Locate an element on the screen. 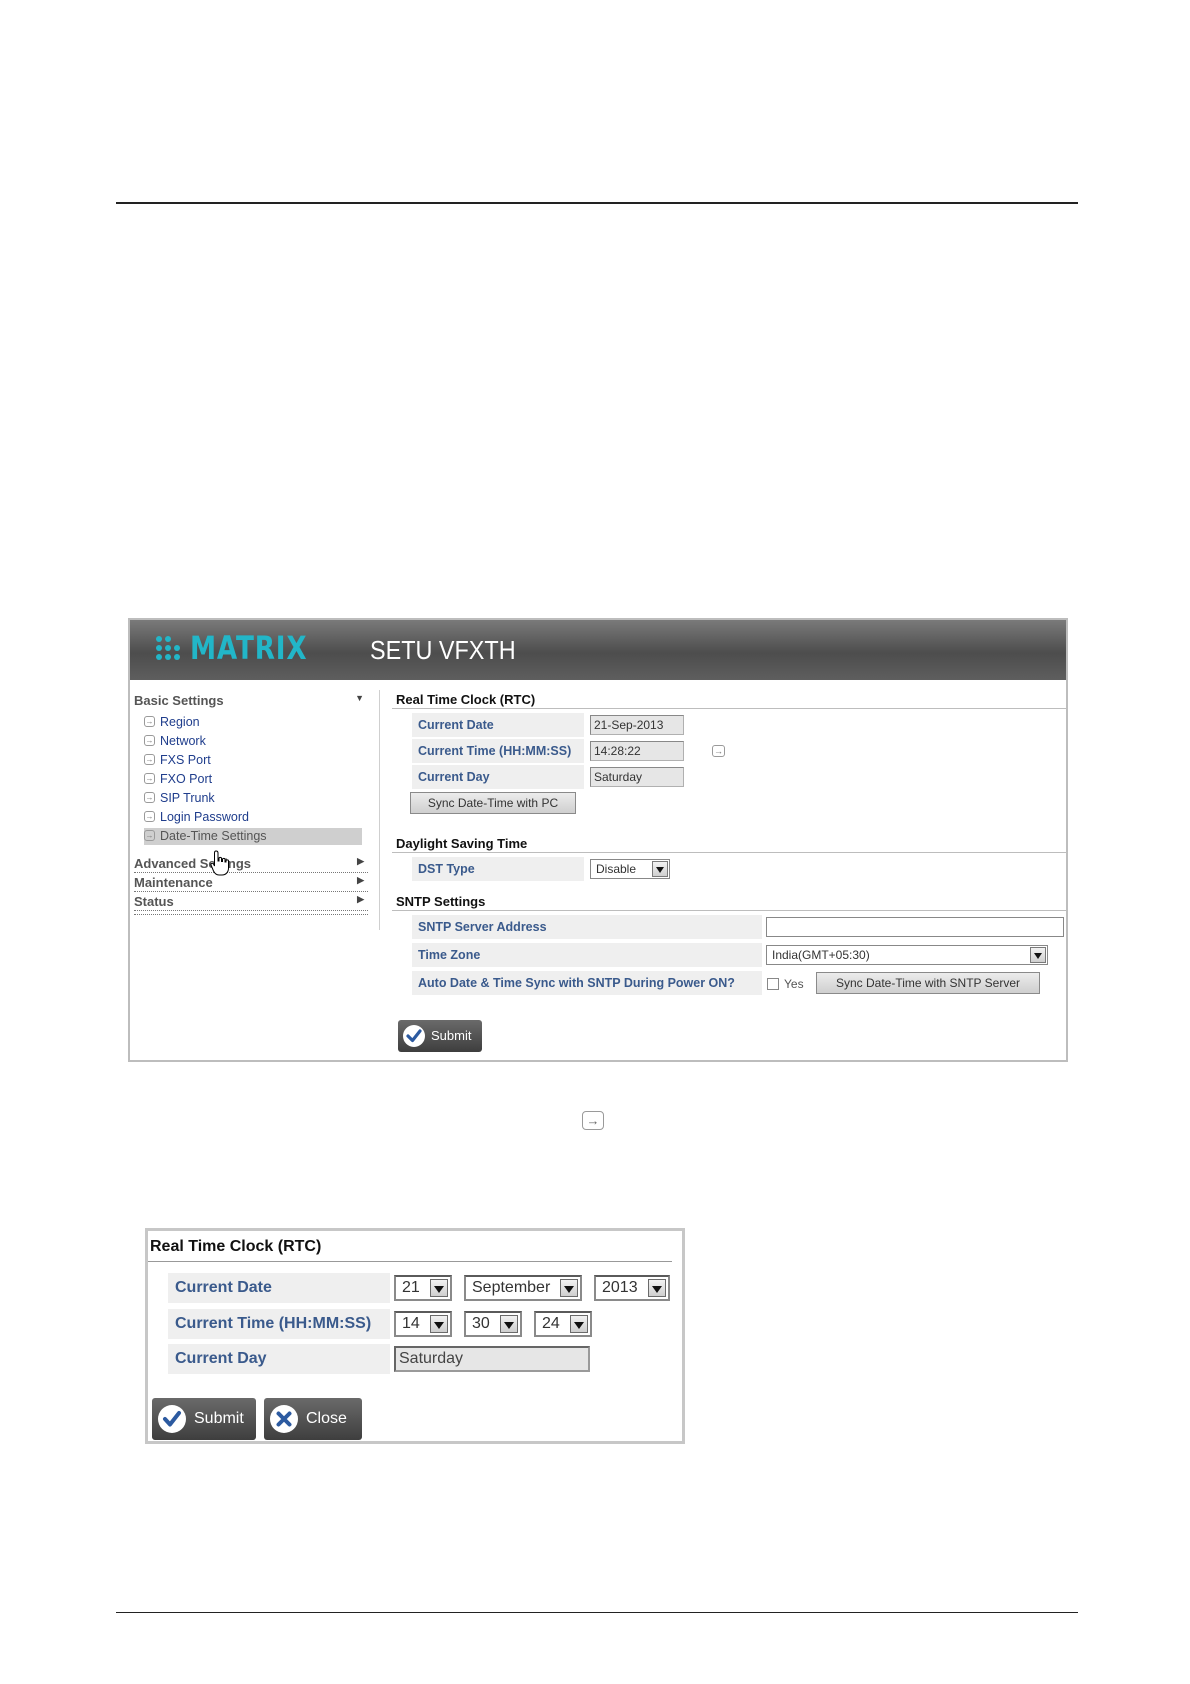  sidebar-section-basic-settings: Basic Settings ▼ is located at coordinates (251, 700).